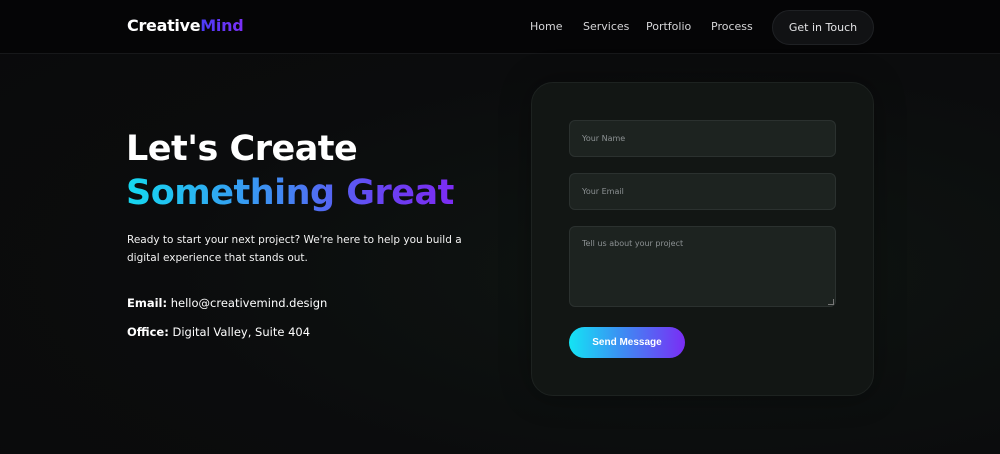 Image resolution: width=1000 pixels, height=454 pixels. What do you see at coordinates (702, 266) in the screenshot?
I see `project-message-textarea` at bounding box center [702, 266].